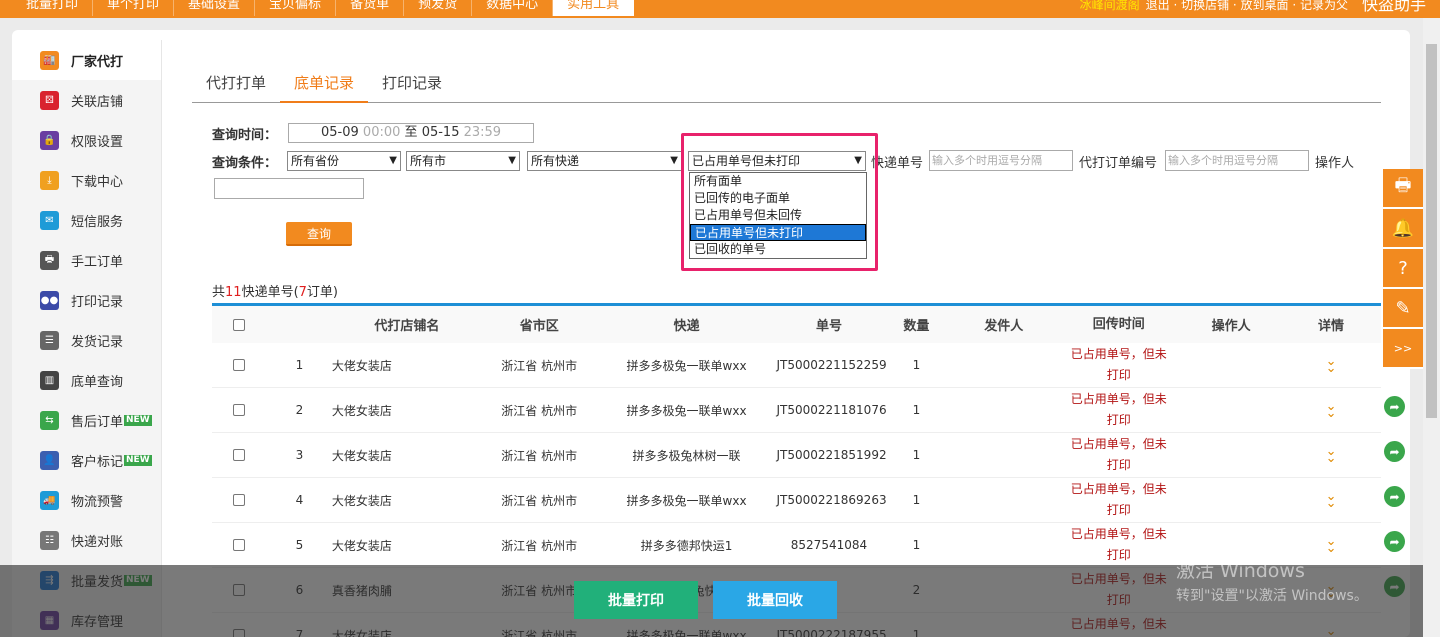 This screenshot has width=1440, height=637. What do you see at coordinates (299, 410) in the screenshot?
I see `row-index: 2` at bounding box center [299, 410].